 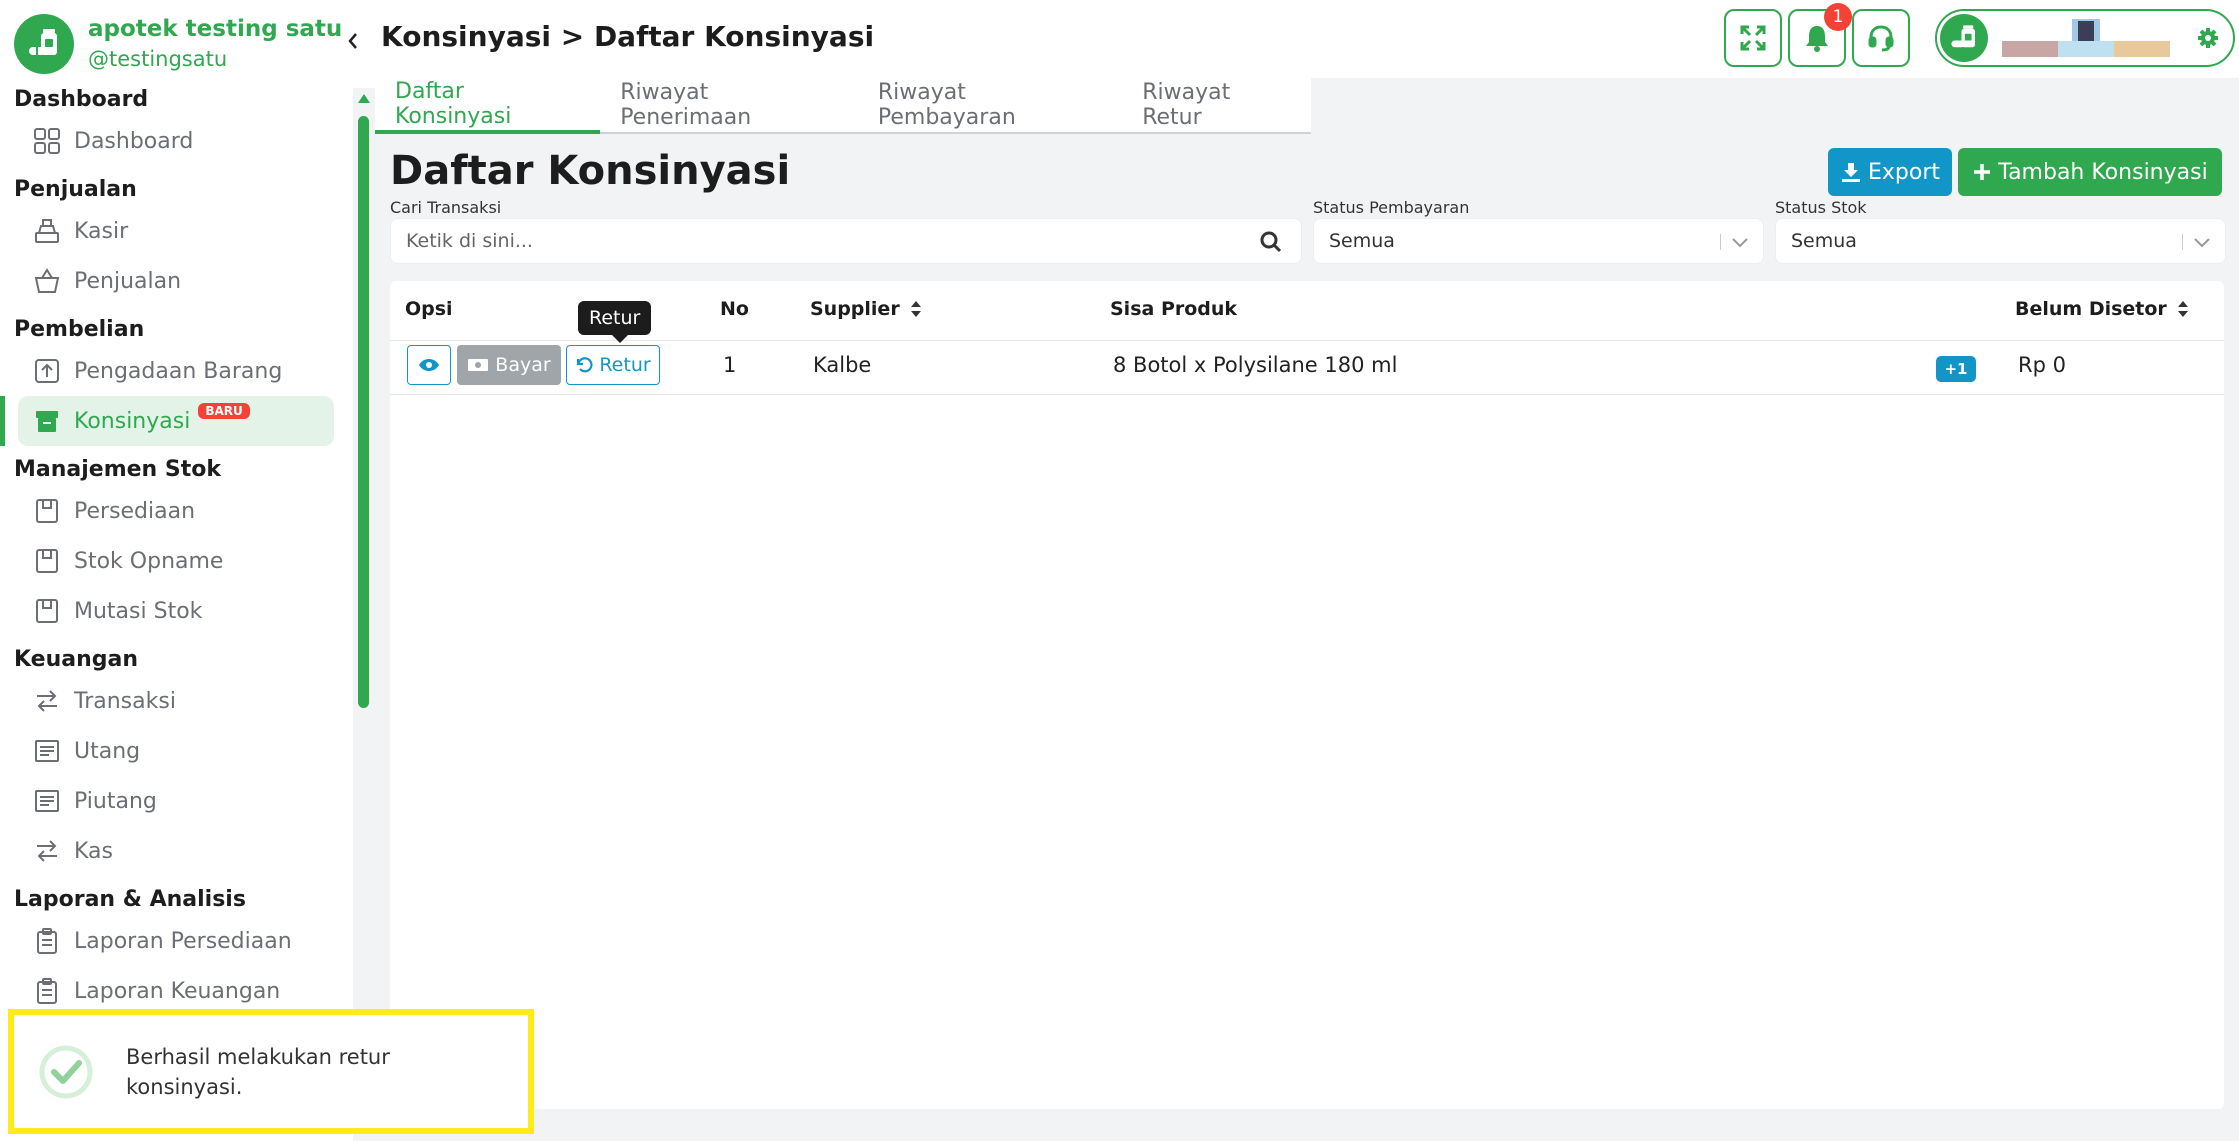 What do you see at coordinates (2000, 241) in the screenshot?
I see `stock-status-select: Semua` at bounding box center [2000, 241].